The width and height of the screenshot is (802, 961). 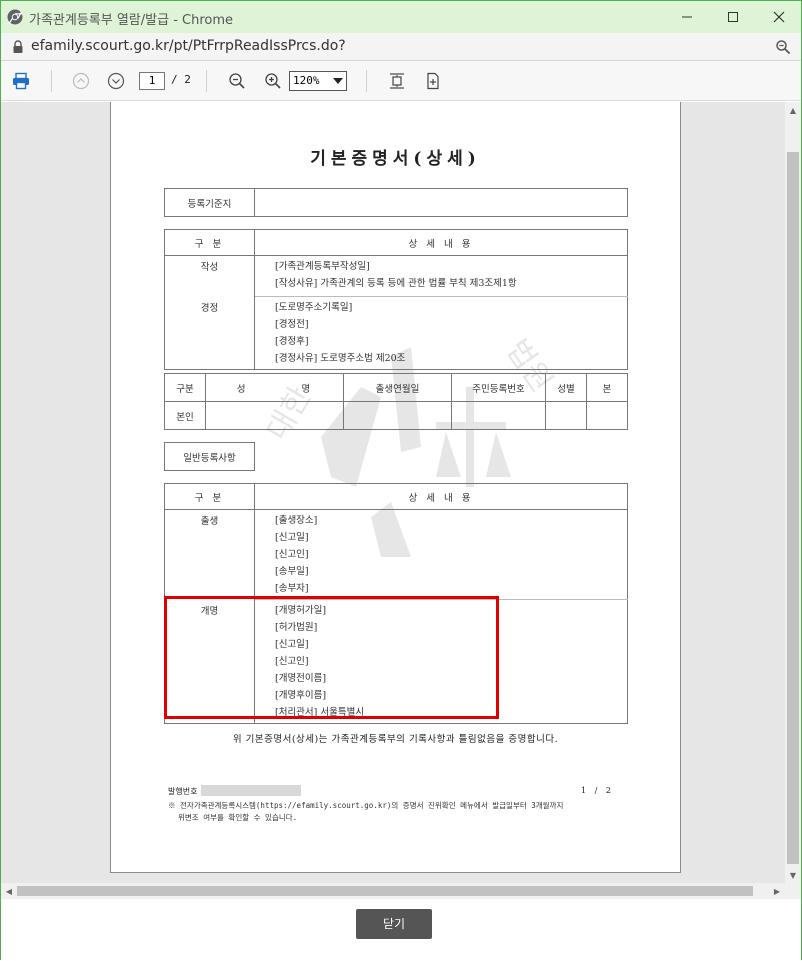 I want to click on caret-down-icon, so click(x=338, y=81).